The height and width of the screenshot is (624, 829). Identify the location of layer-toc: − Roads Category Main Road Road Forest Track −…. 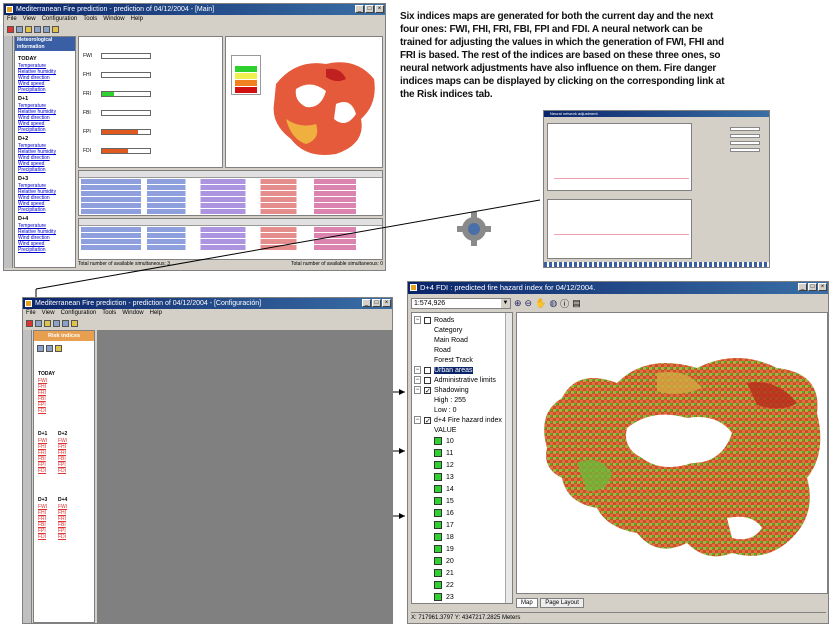
(462, 458).